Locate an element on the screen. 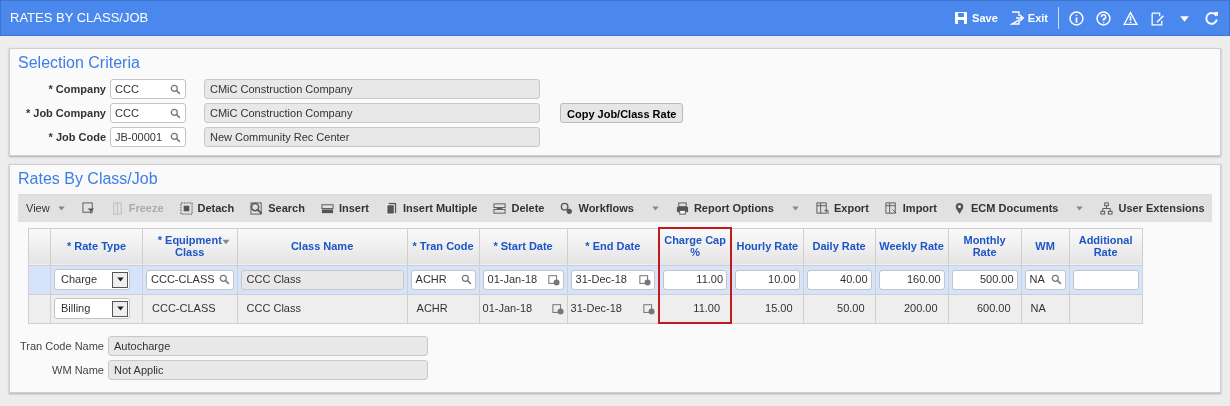 The image size is (1230, 406). table-cell-text: 01-Jan-18 is located at coordinates (507, 309).